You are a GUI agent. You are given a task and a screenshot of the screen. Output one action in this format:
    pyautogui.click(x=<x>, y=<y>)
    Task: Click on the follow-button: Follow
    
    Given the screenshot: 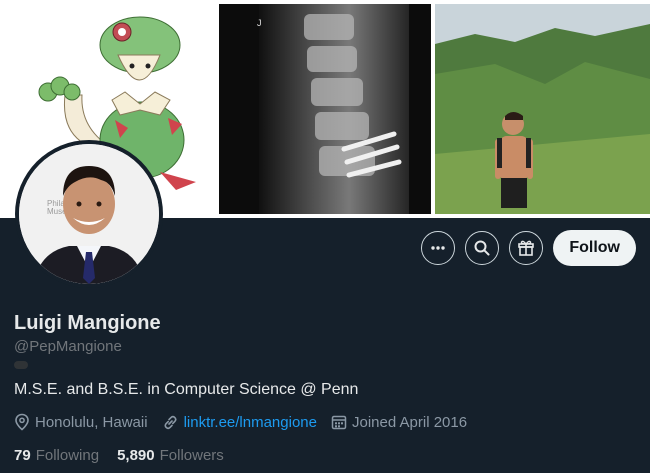 What is the action you would take?
    pyautogui.click(x=594, y=248)
    